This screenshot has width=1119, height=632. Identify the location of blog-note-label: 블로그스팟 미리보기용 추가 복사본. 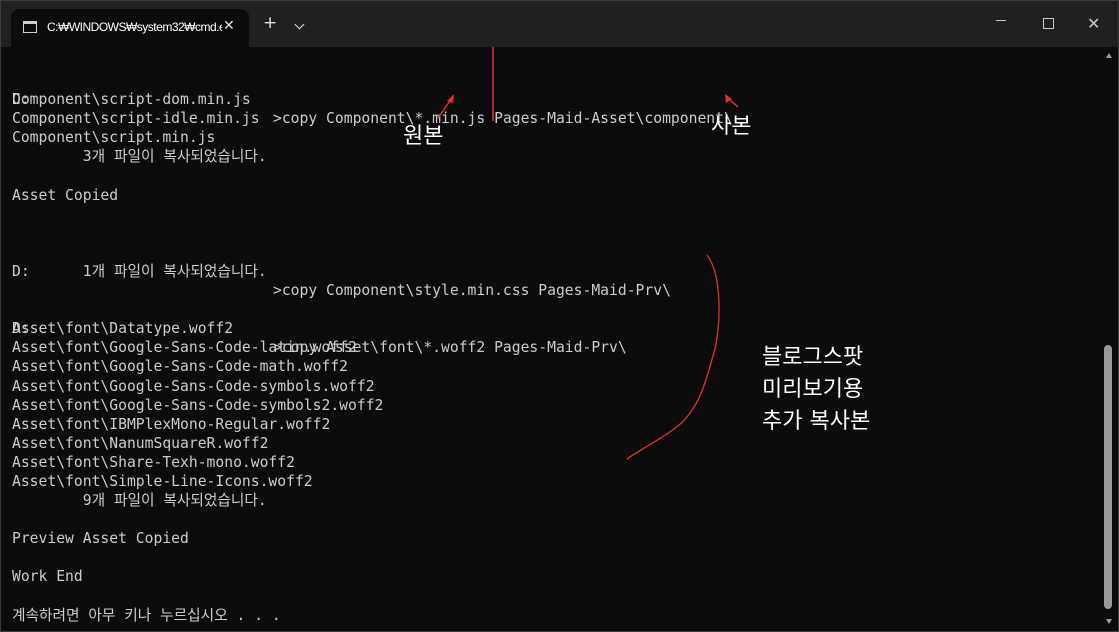
(816, 389).